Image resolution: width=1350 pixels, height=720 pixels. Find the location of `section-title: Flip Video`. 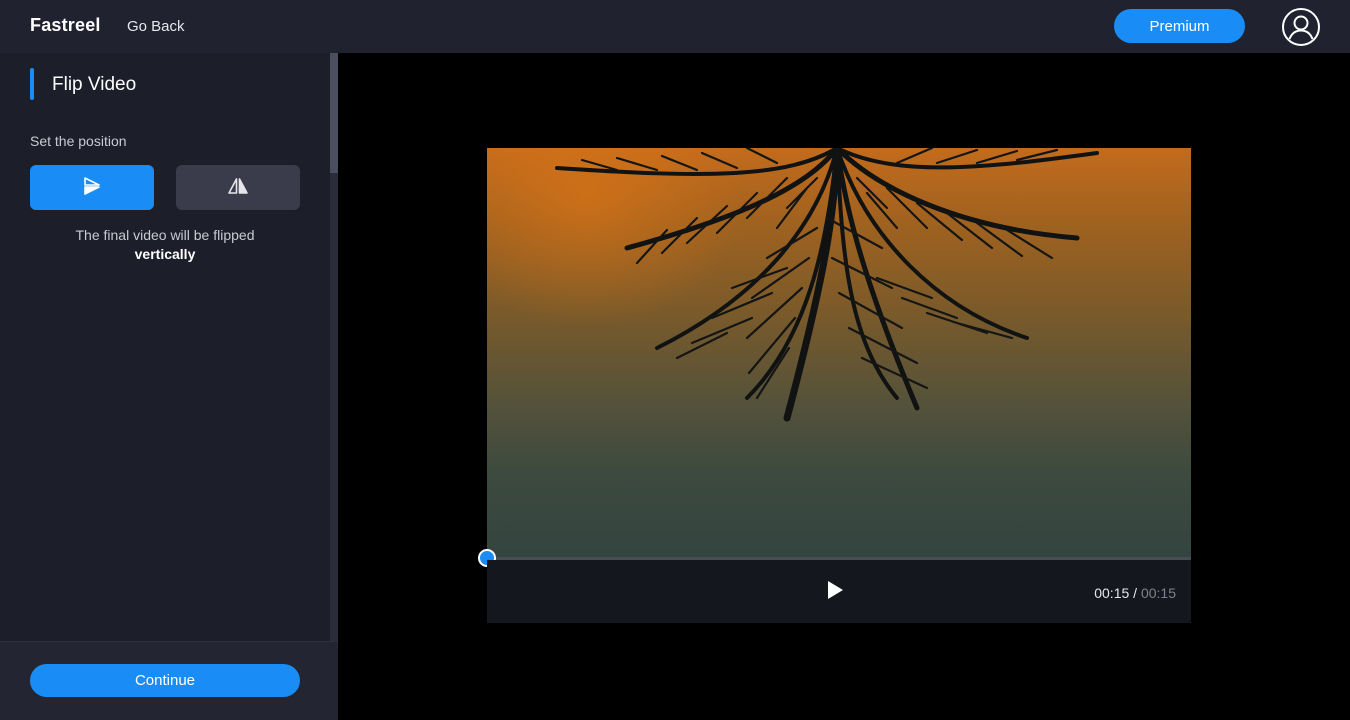

section-title: Flip Video is located at coordinates (94, 84).